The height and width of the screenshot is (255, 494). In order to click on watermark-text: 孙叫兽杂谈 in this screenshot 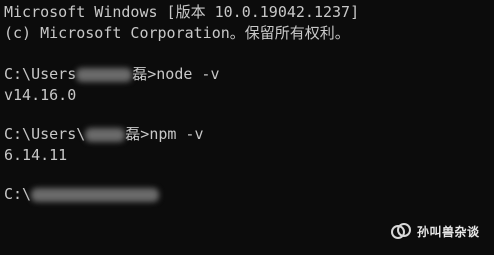, I will do `click(448, 231)`.